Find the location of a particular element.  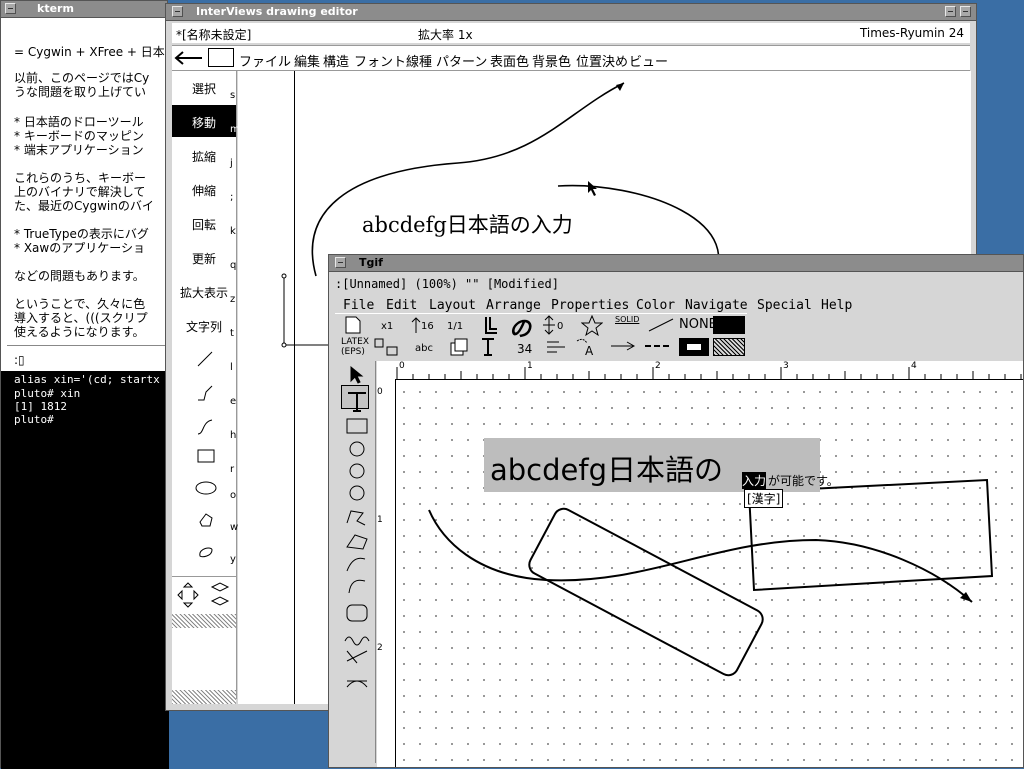

zoom-choice: x1 is located at coordinates (387, 326).